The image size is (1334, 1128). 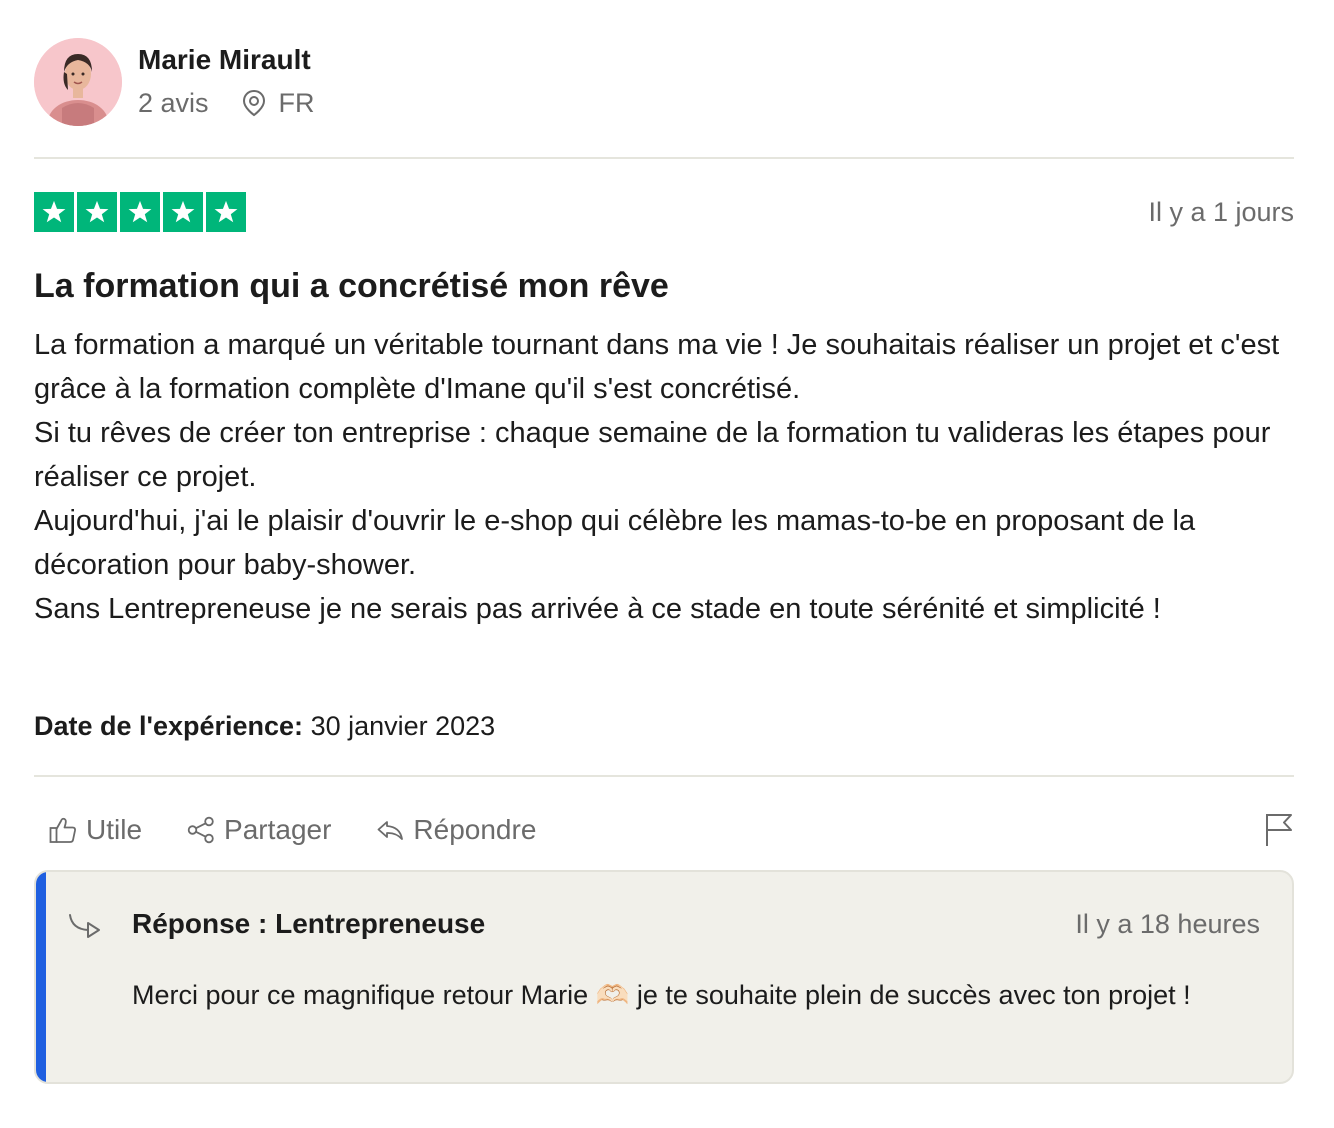 I want to click on useful-button: Utile, so click(x=95, y=830).